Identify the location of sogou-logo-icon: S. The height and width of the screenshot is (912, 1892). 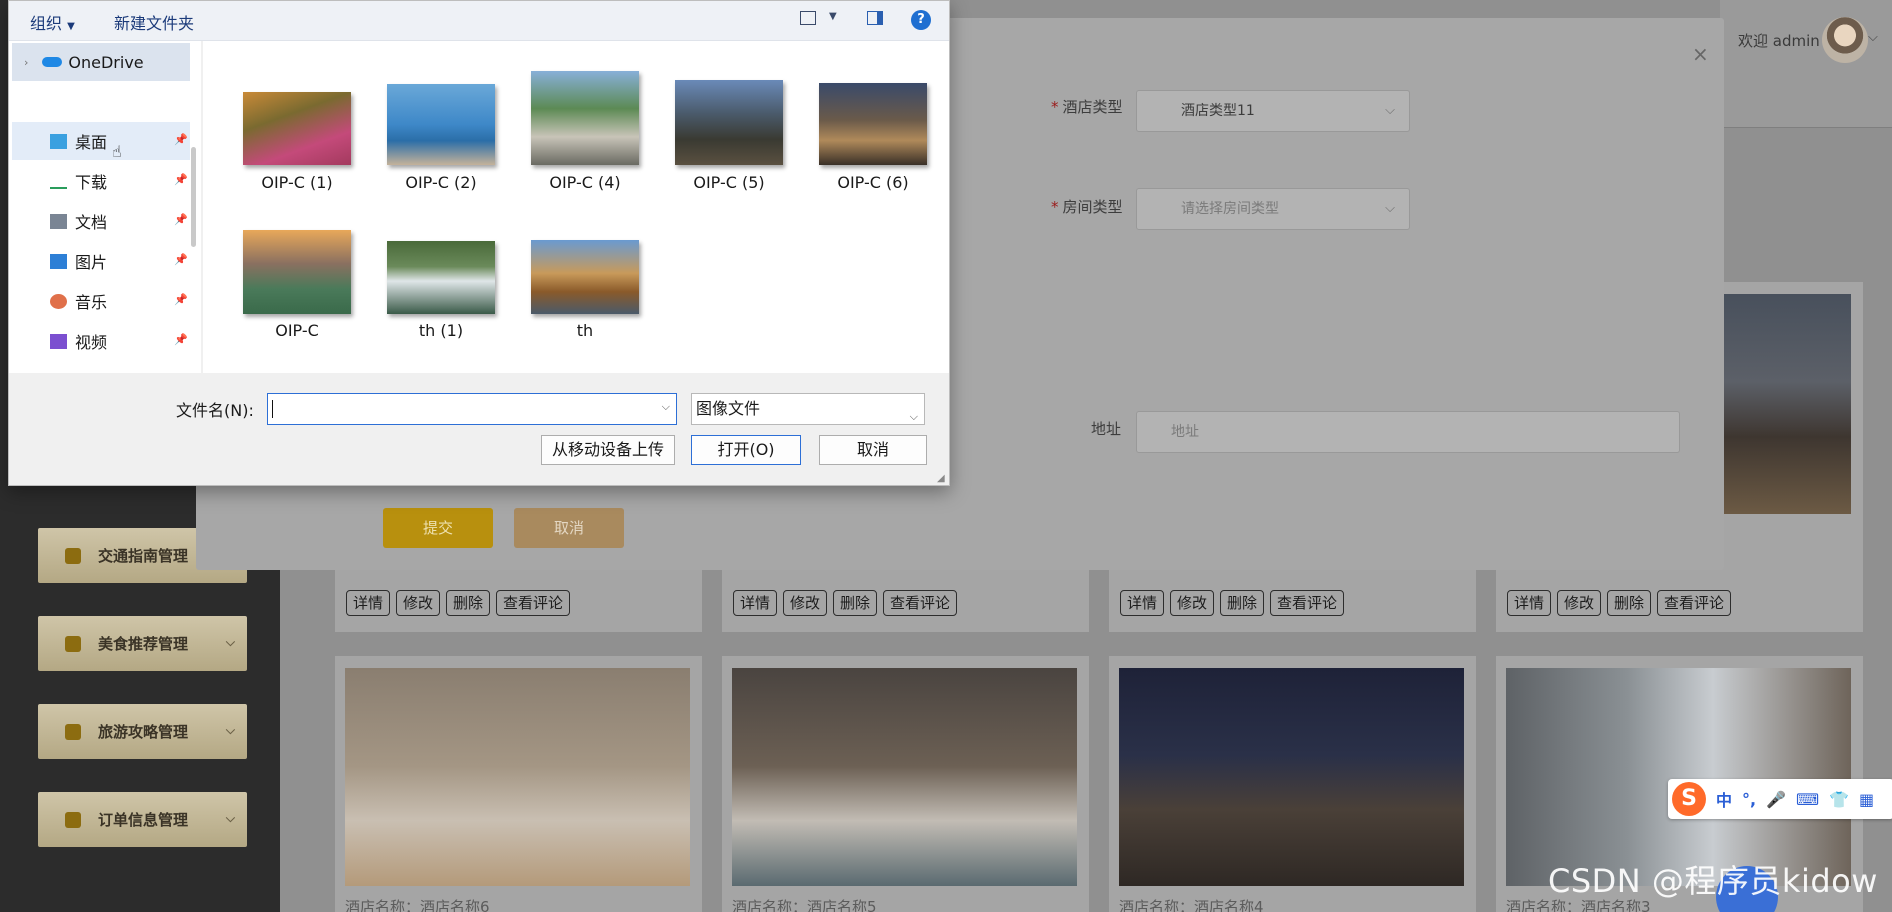
(1689, 799).